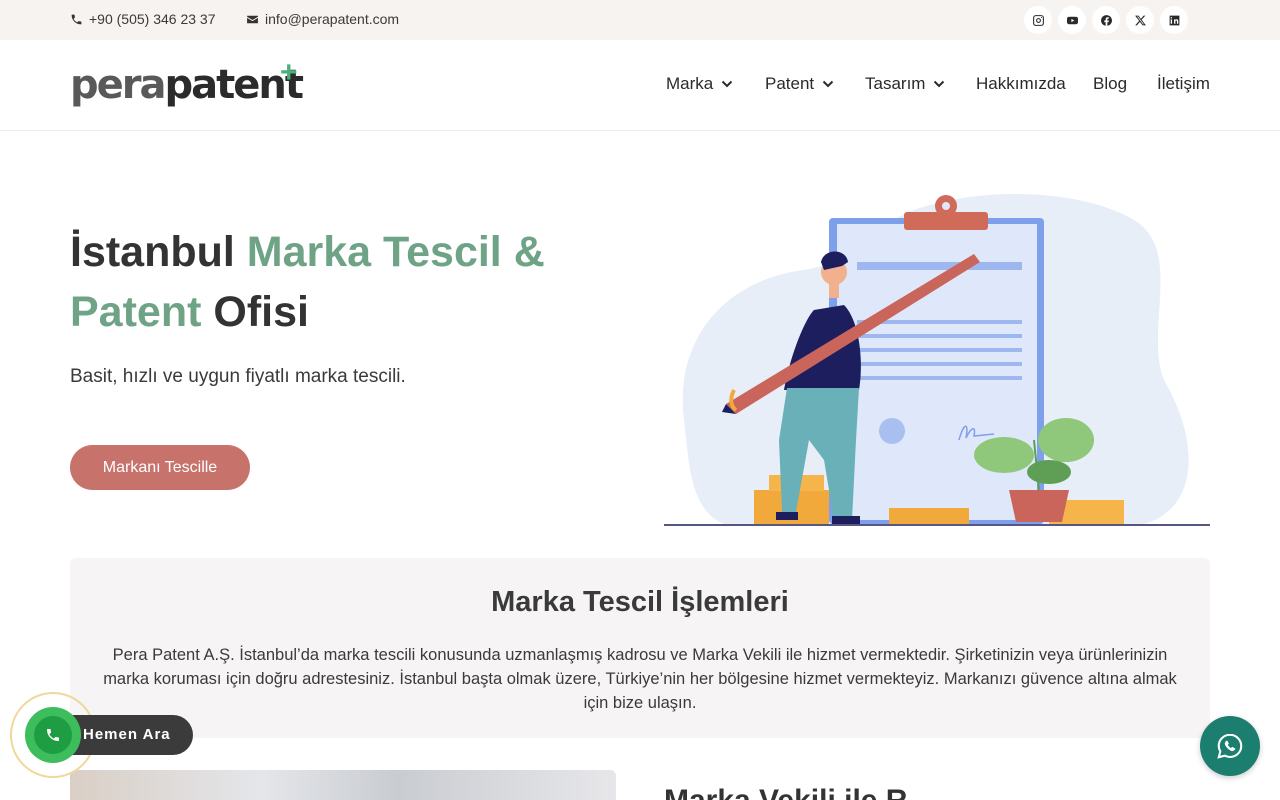 The width and height of the screenshot is (1280, 800). What do you see at coordinates (790, 83) in the screenshot?
I see `nav-label-patent: Patent` at bounding box center [790, 83].